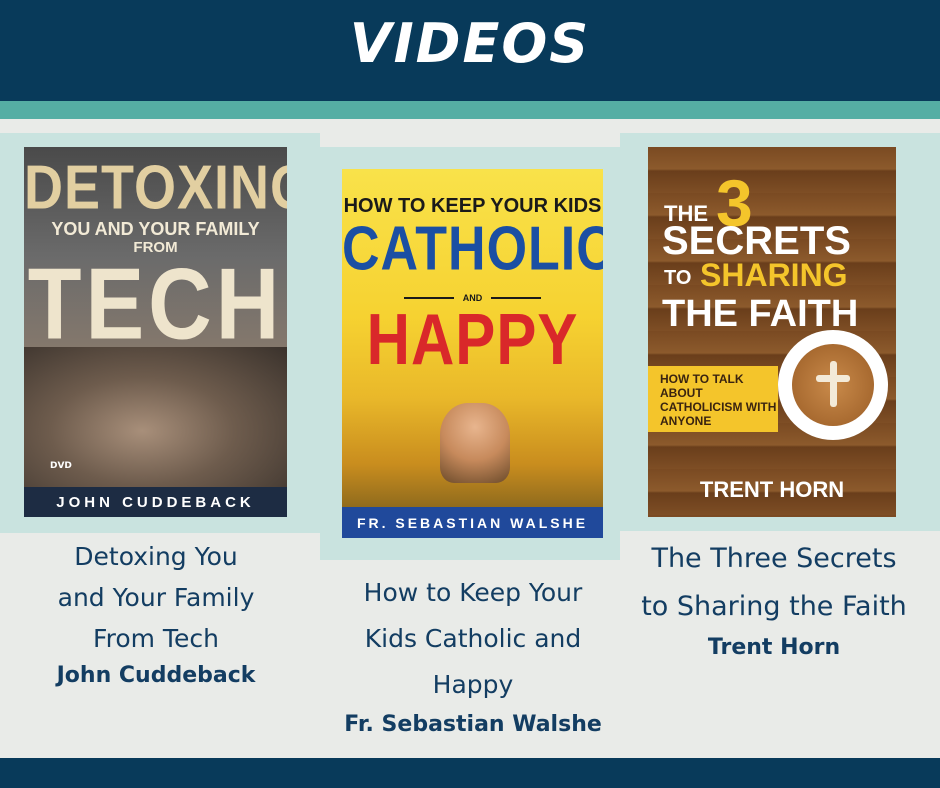  What do you see at coordinates (472, 523) in the screenshot?
I see `cover-author: FR. SEBASTIAN WALSHE` at bounding box center [472, 523].